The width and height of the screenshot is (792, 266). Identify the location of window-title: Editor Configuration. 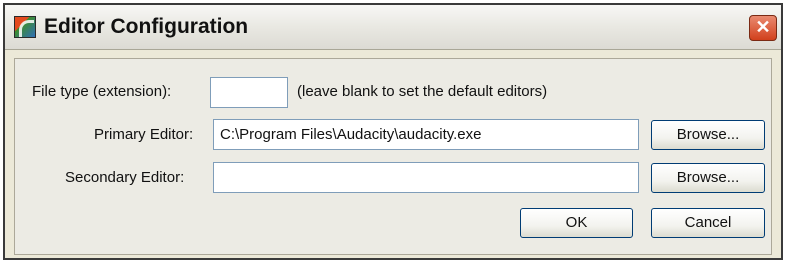
(146, 26).